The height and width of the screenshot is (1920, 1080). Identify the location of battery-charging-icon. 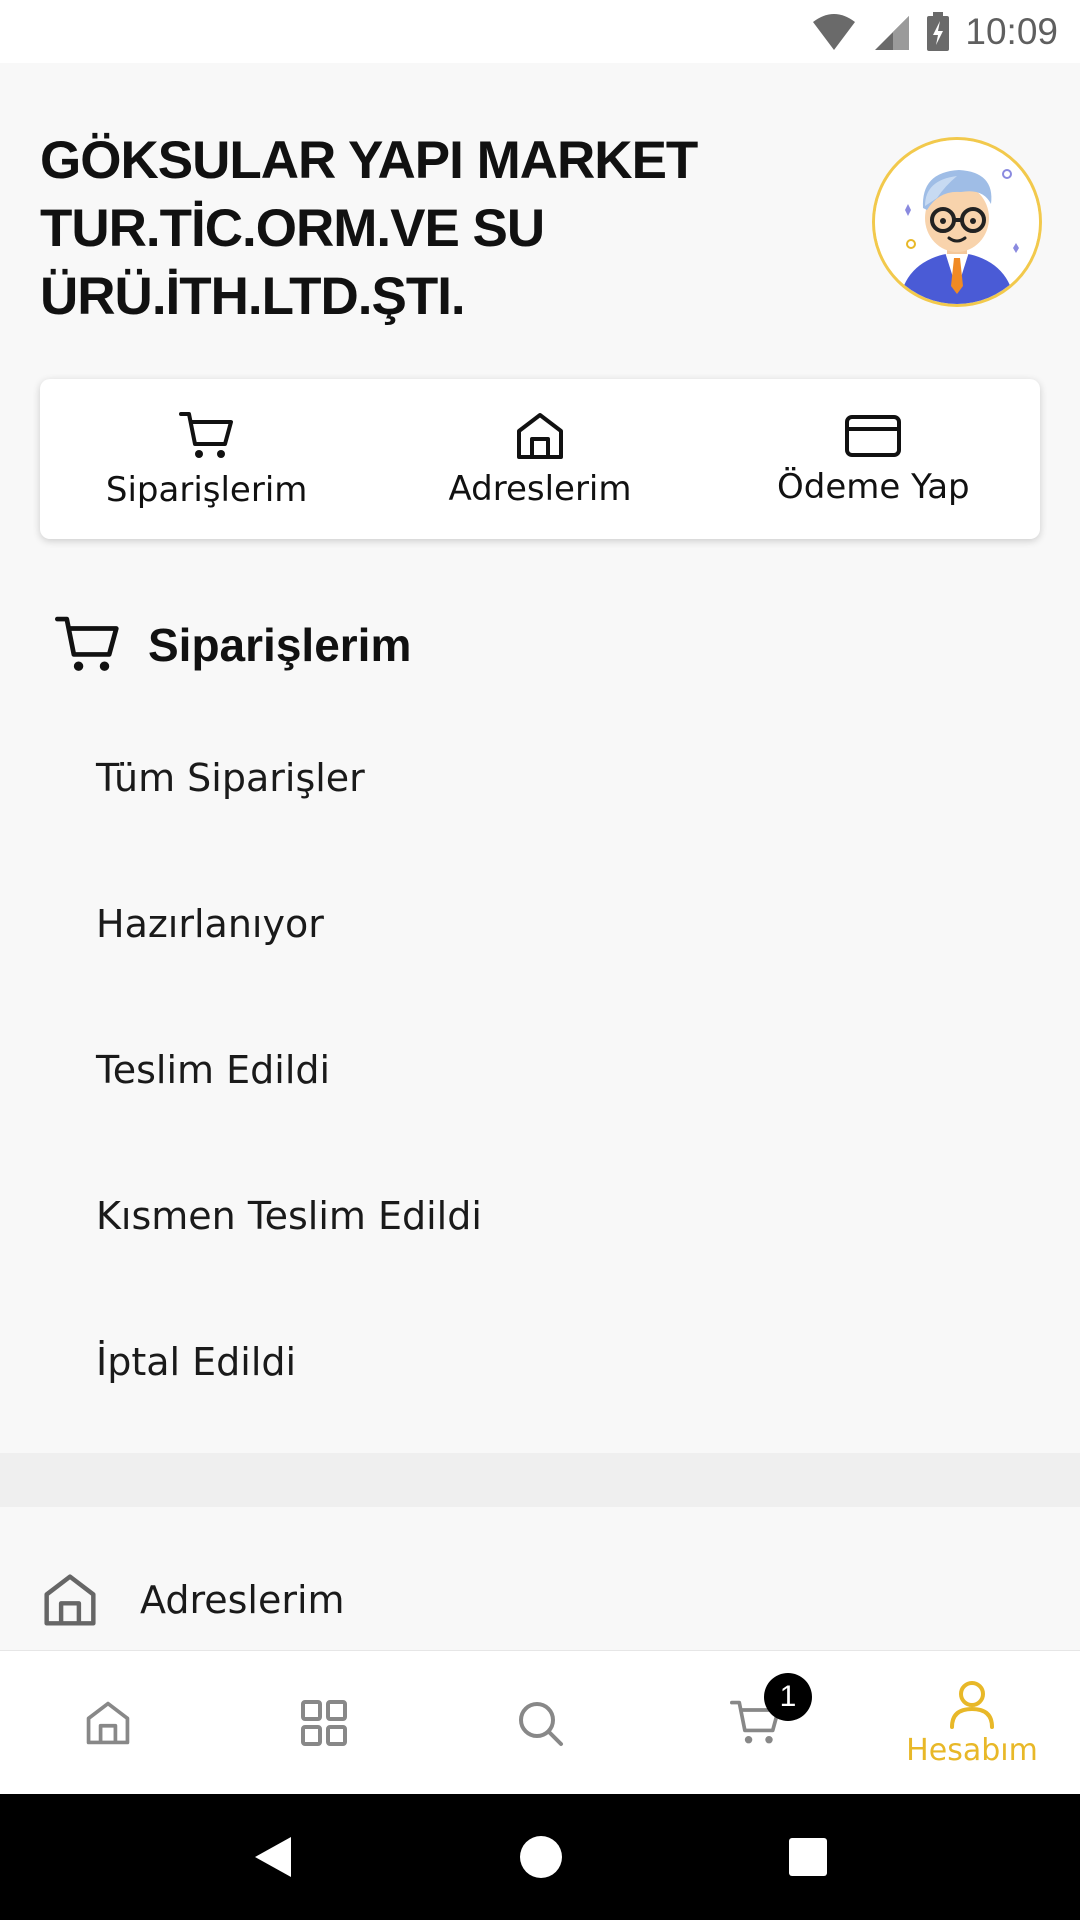
(938, 31).